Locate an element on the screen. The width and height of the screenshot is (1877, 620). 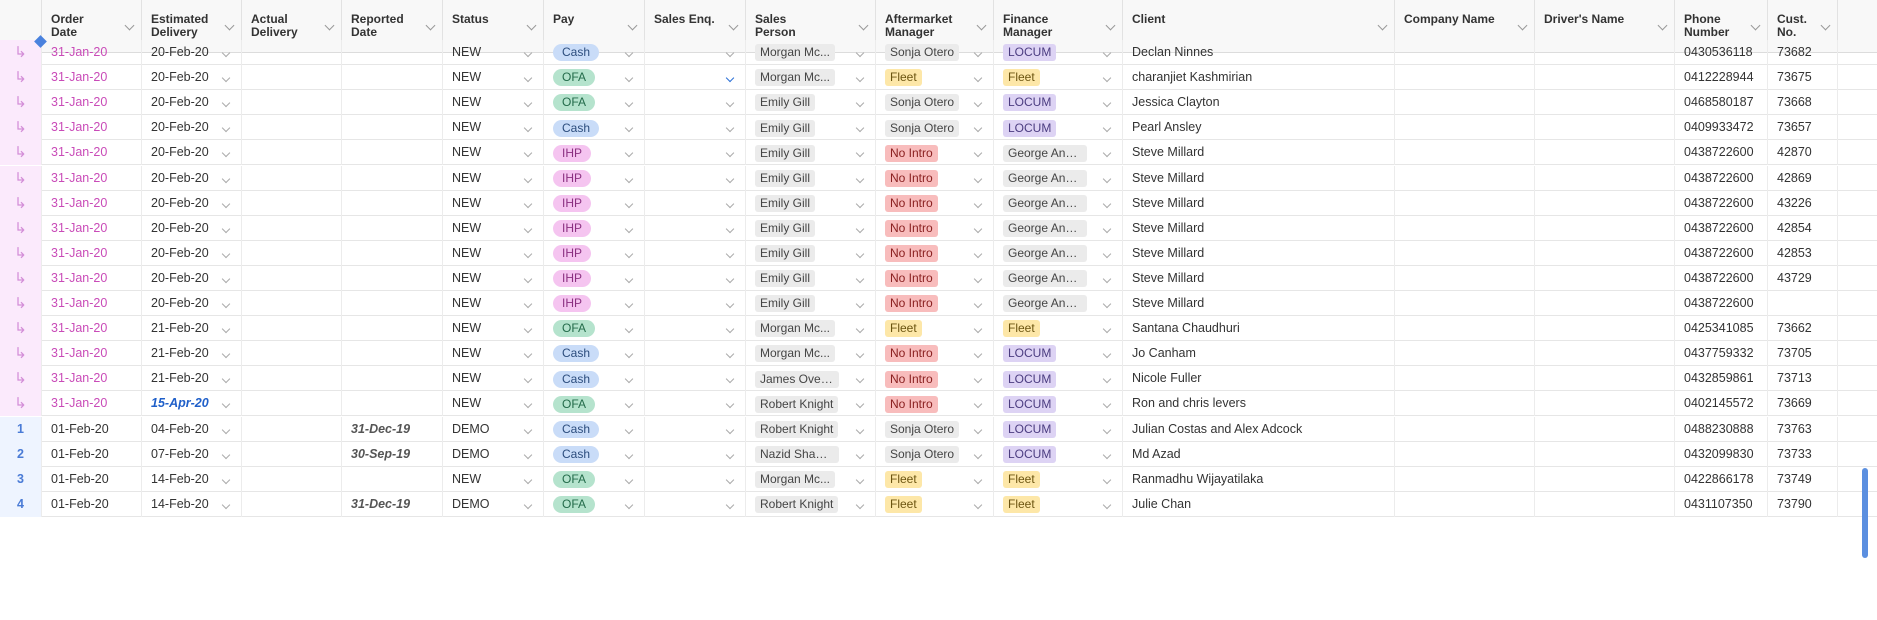
cell-finance: Fleet is located at coordinates (1058, 504).